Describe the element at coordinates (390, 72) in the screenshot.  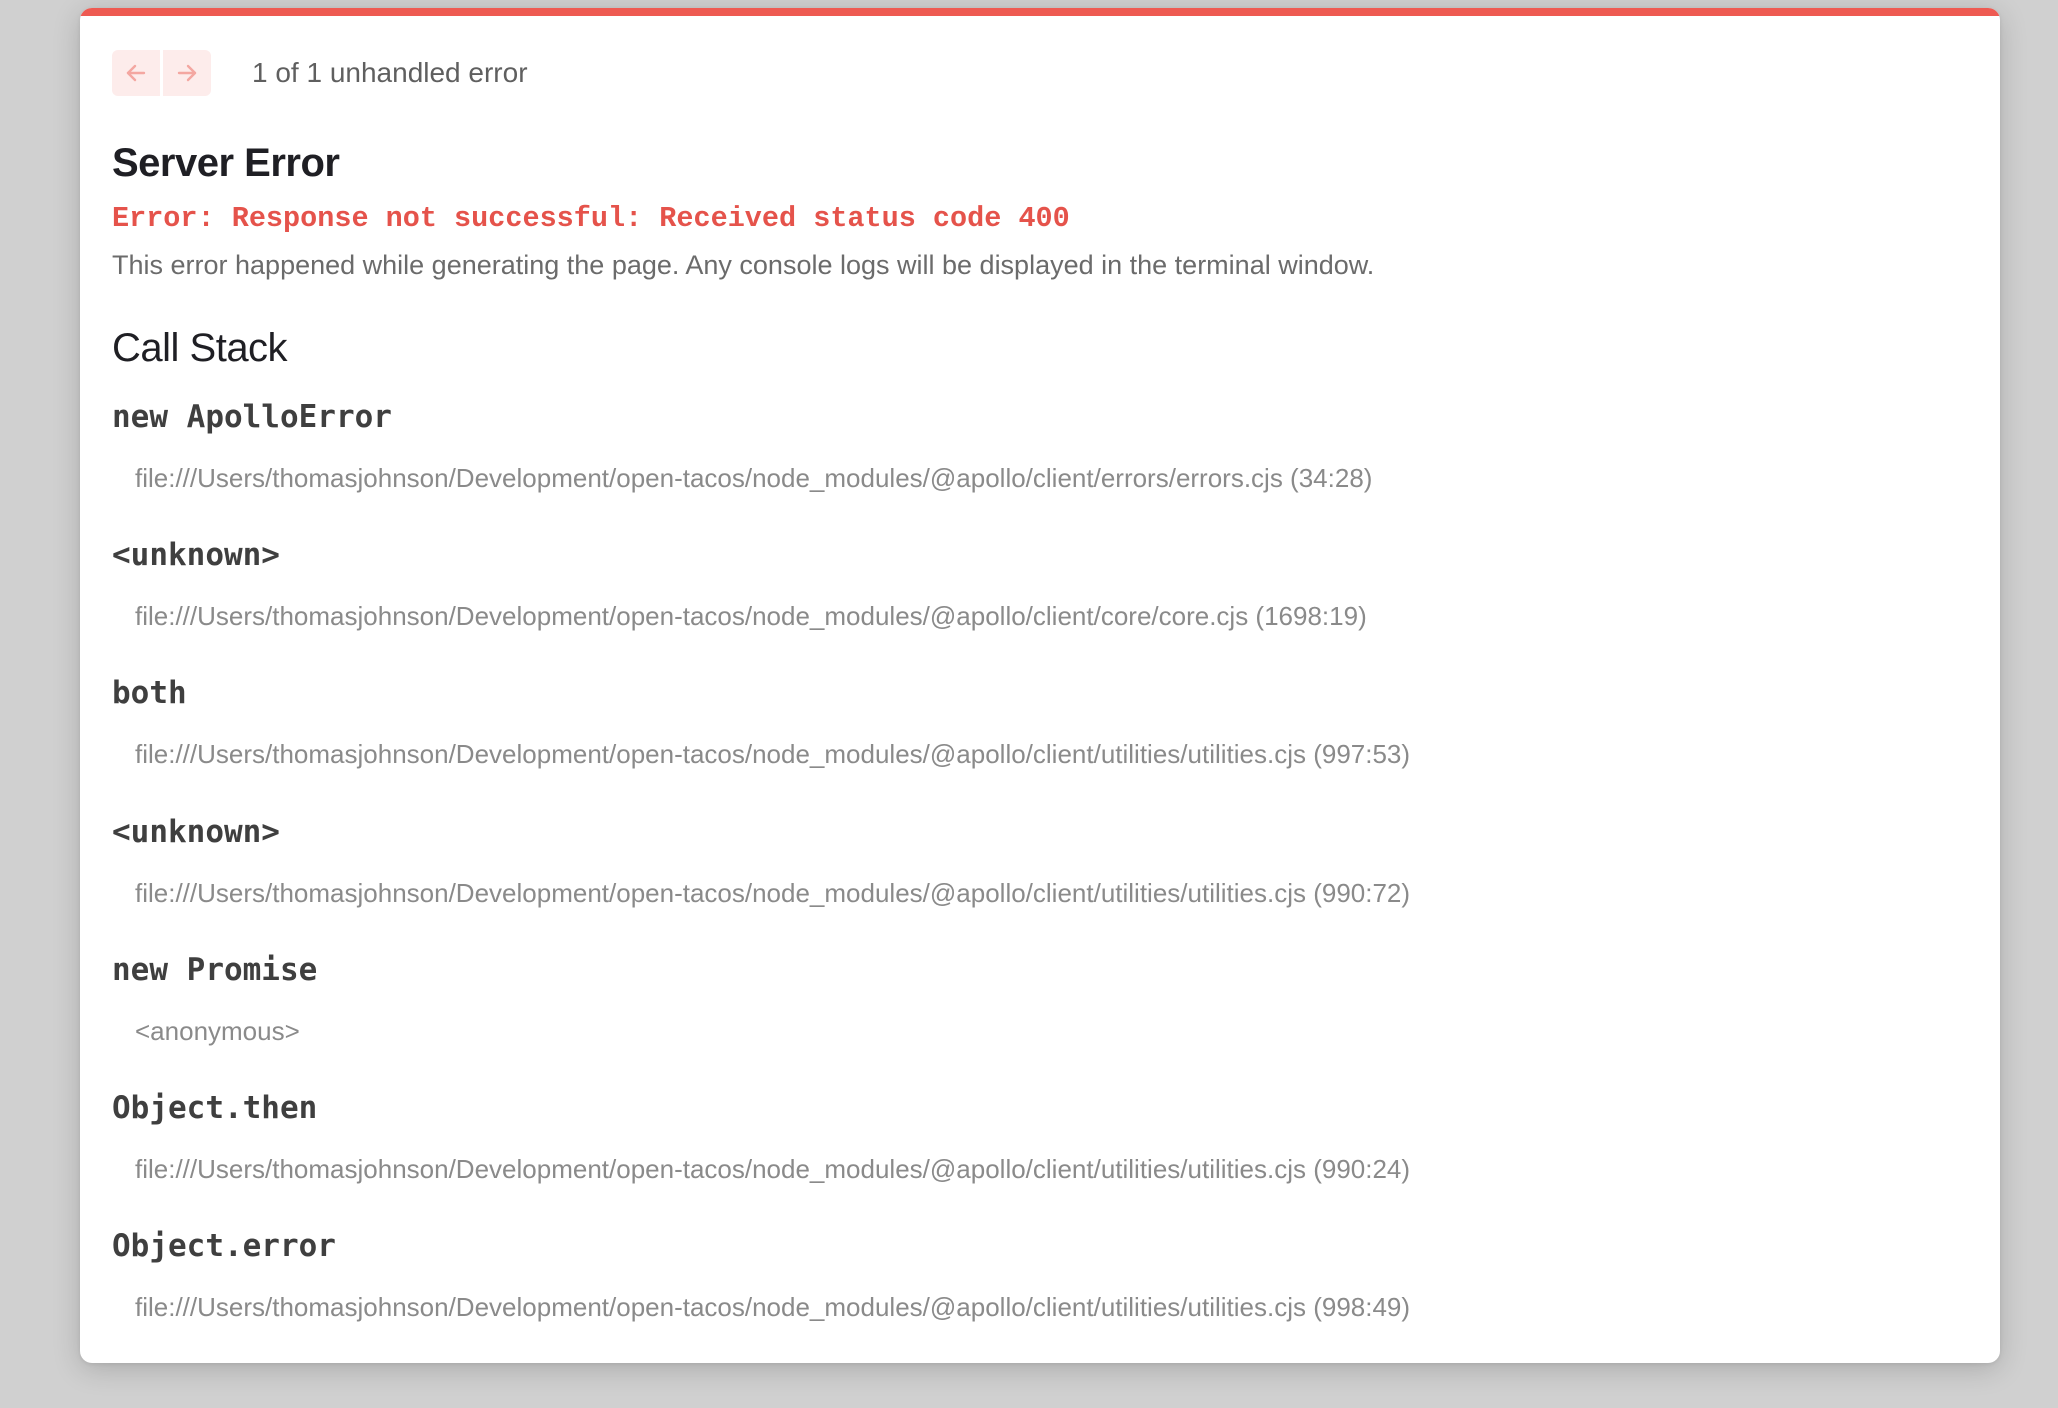
I see `error-count-label: 1 of 1 unhandled error` at that location.